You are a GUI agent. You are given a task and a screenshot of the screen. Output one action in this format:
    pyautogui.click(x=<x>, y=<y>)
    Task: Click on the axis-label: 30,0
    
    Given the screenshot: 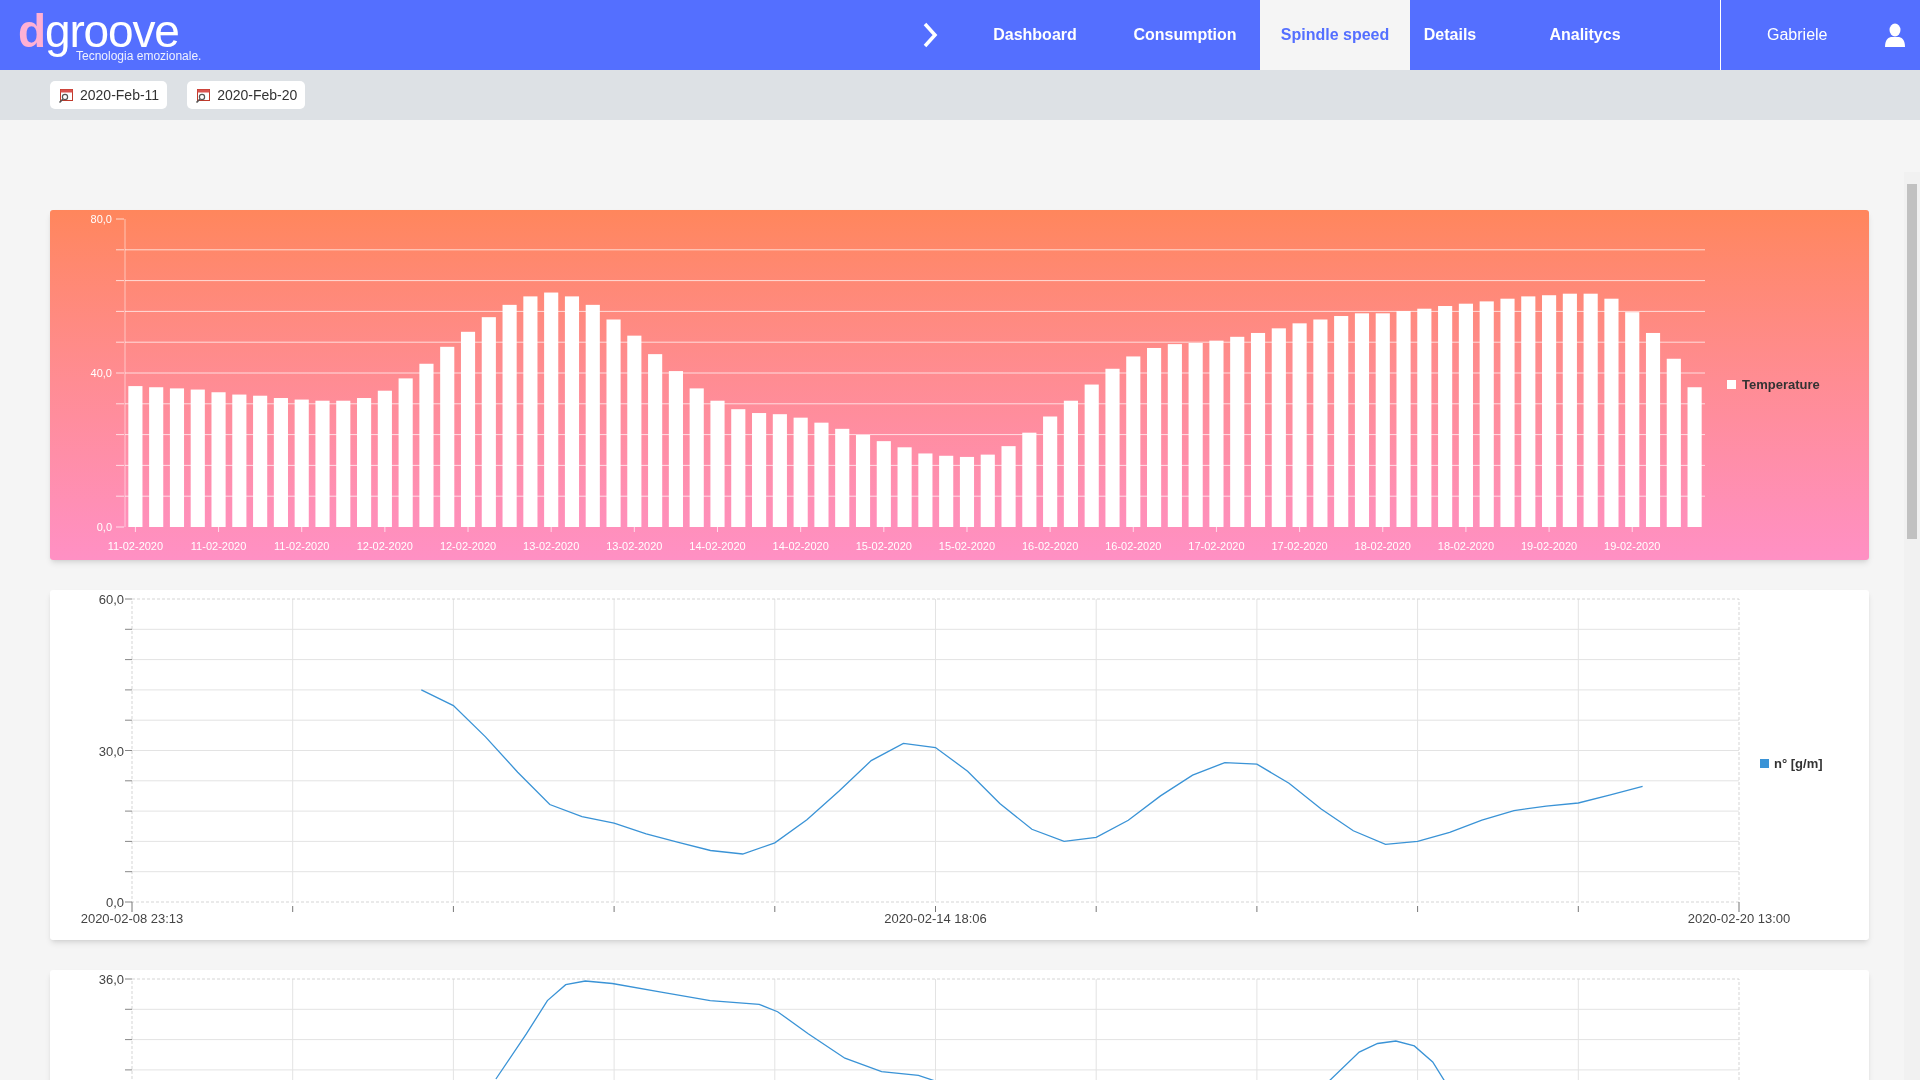 What is the action you would take?
    pyautogui.click(x=111, y=751)
    